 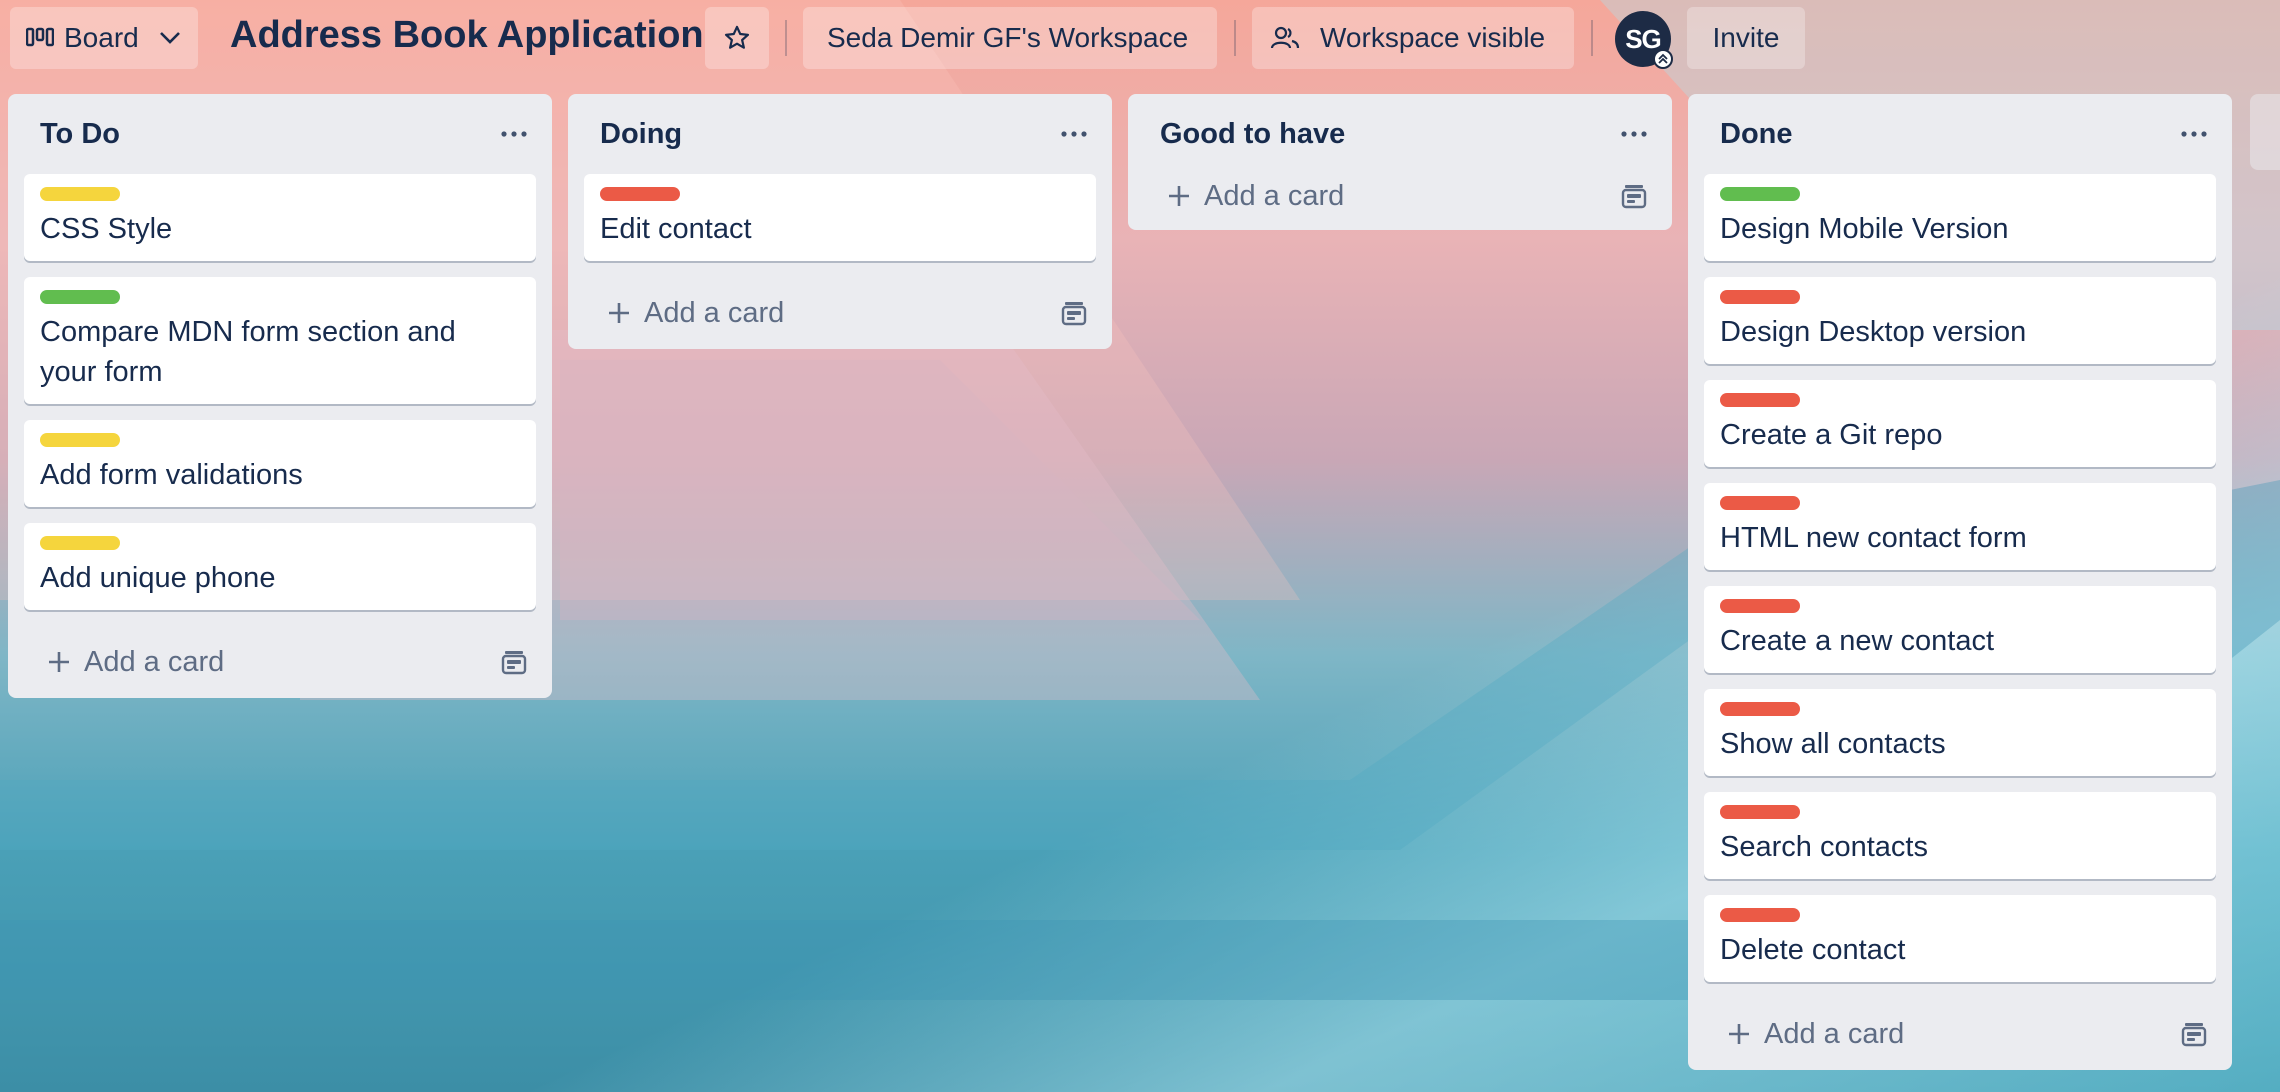 I want to click on avatar: SG, so click(x=1644, y=40).